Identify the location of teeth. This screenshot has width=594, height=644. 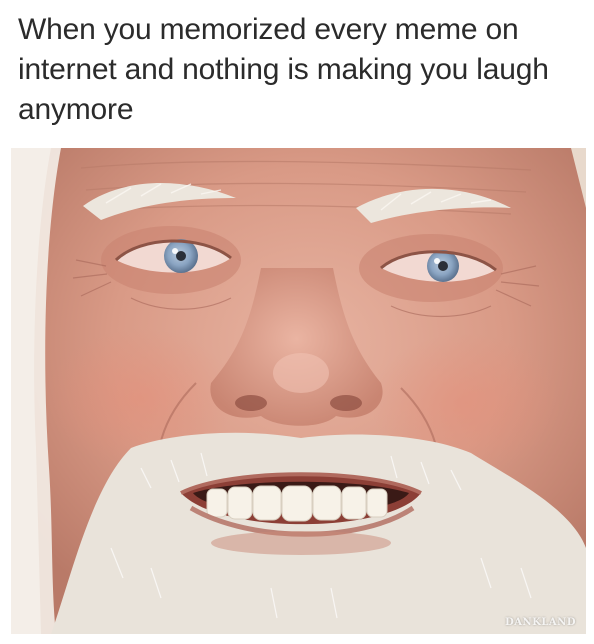
(297, 503).